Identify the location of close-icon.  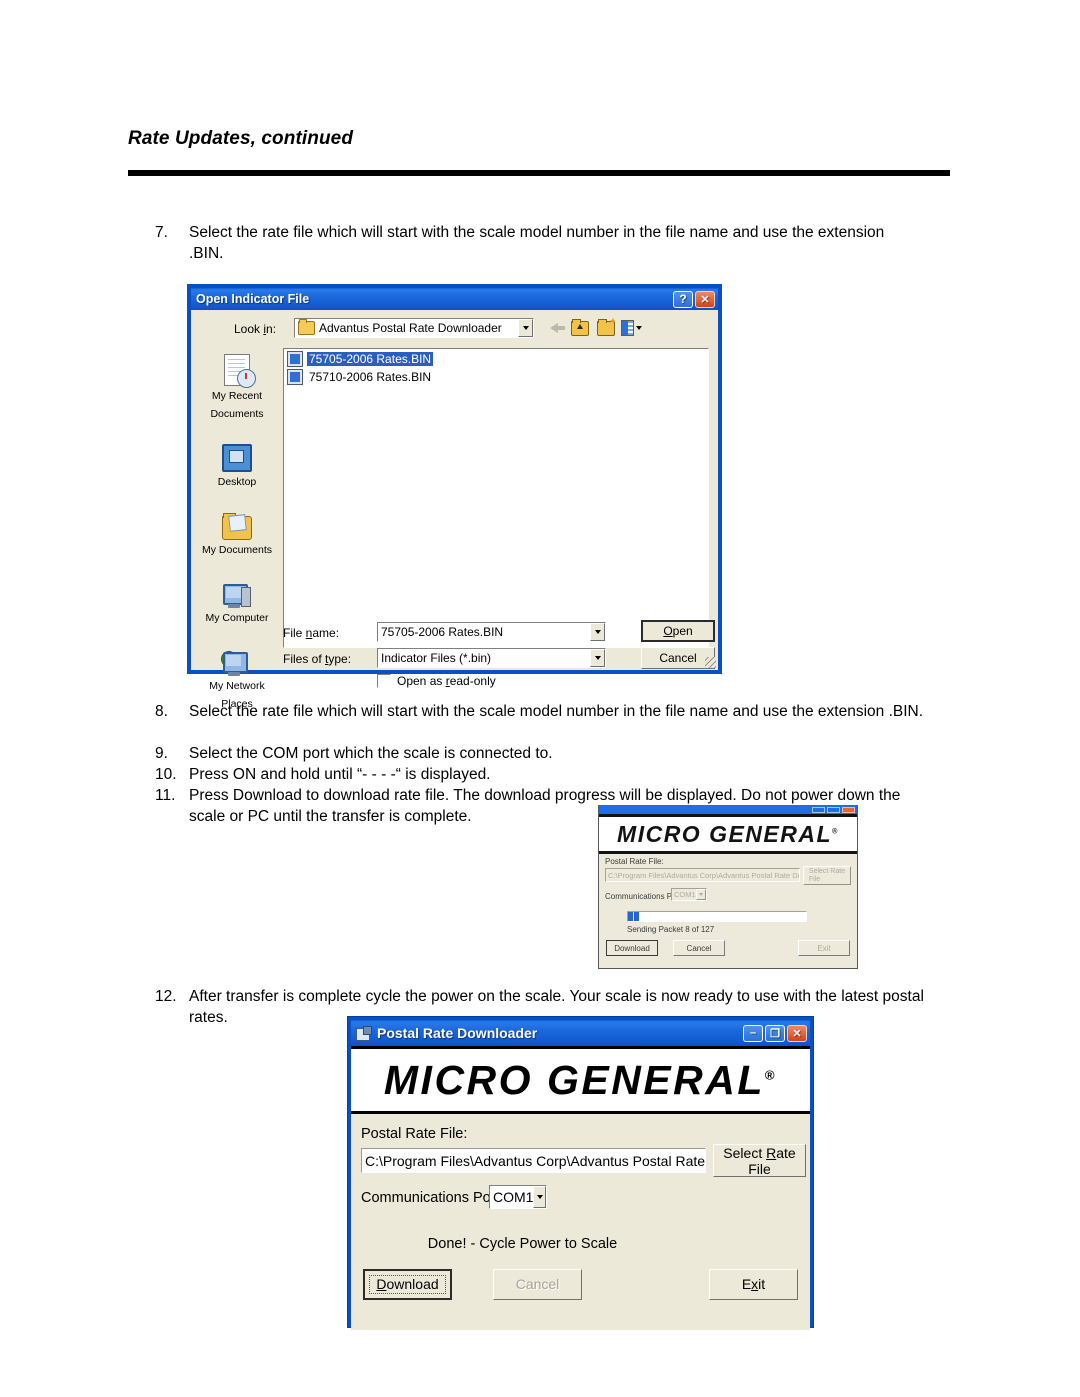
(848, 809).